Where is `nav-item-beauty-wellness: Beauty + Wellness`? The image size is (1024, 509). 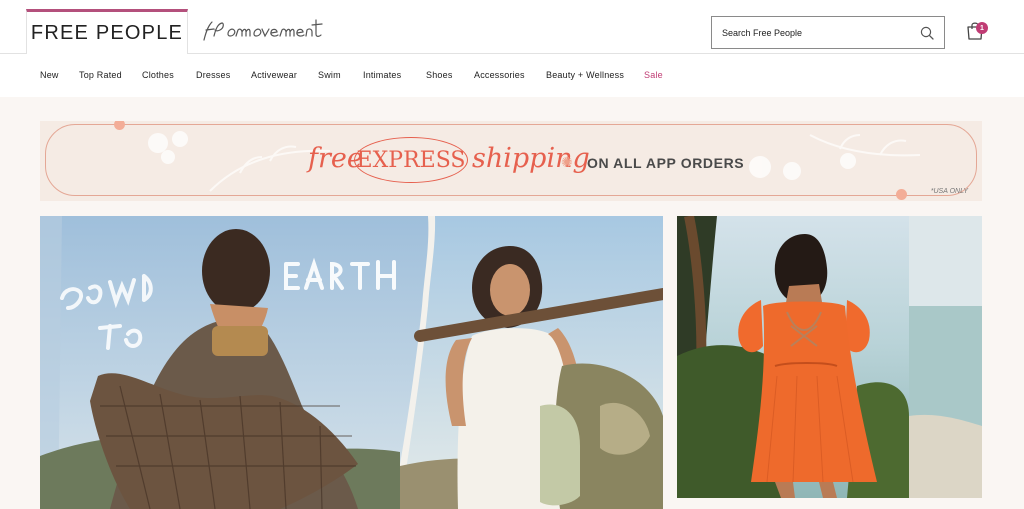 nav-item-beauty-wellness: Beauty + Wellness is located at coordinates (585, 75).